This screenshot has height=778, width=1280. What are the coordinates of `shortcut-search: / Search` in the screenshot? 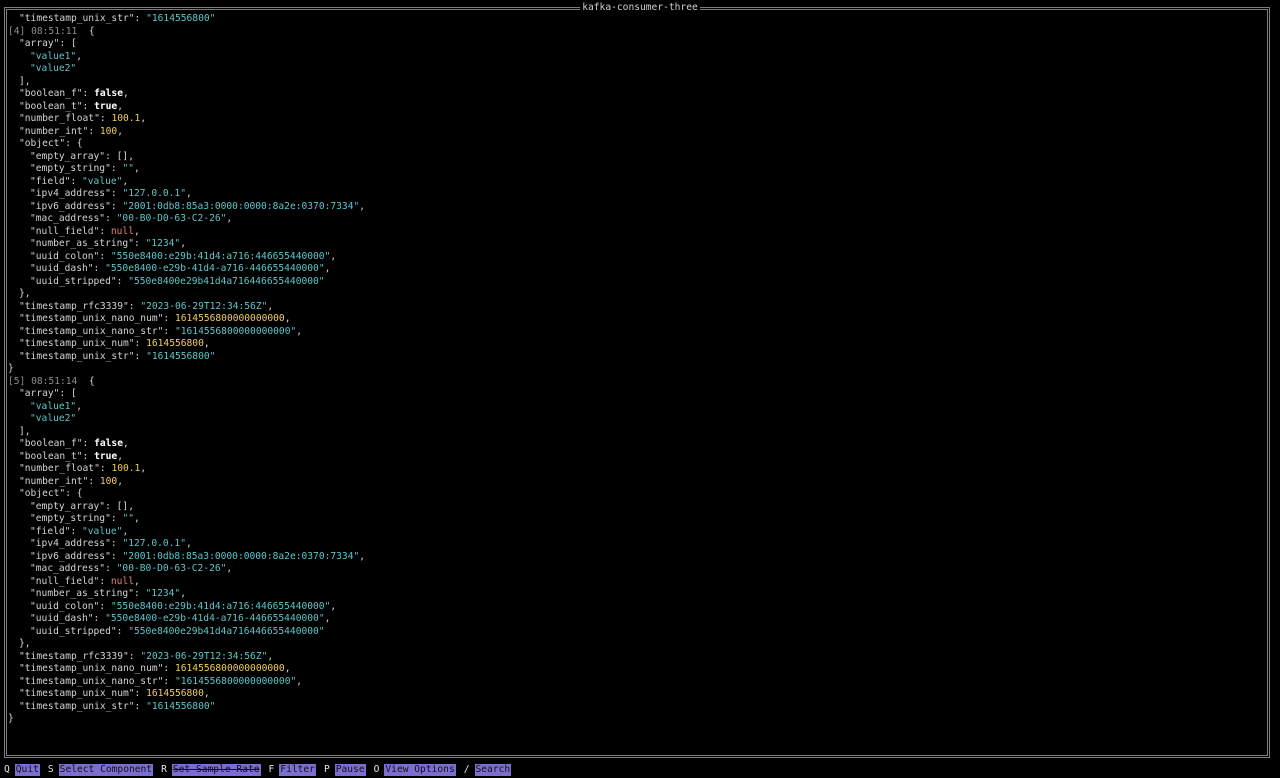 It's located at (488, 770).